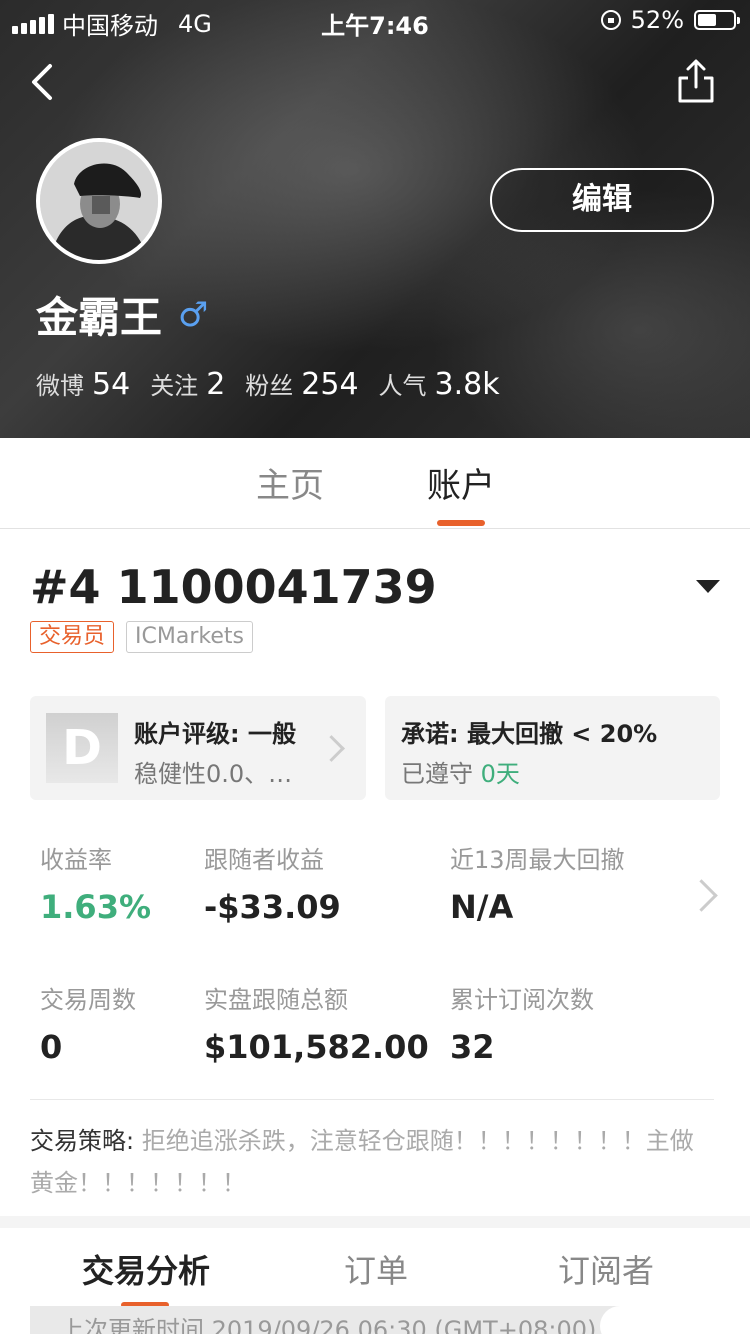 This screenshot has width=750, height=1334. What do you see at coordinates (193, 314) in the screenshot?
I see `gender-male-icon: ♂` at bounding box center [193, 314].